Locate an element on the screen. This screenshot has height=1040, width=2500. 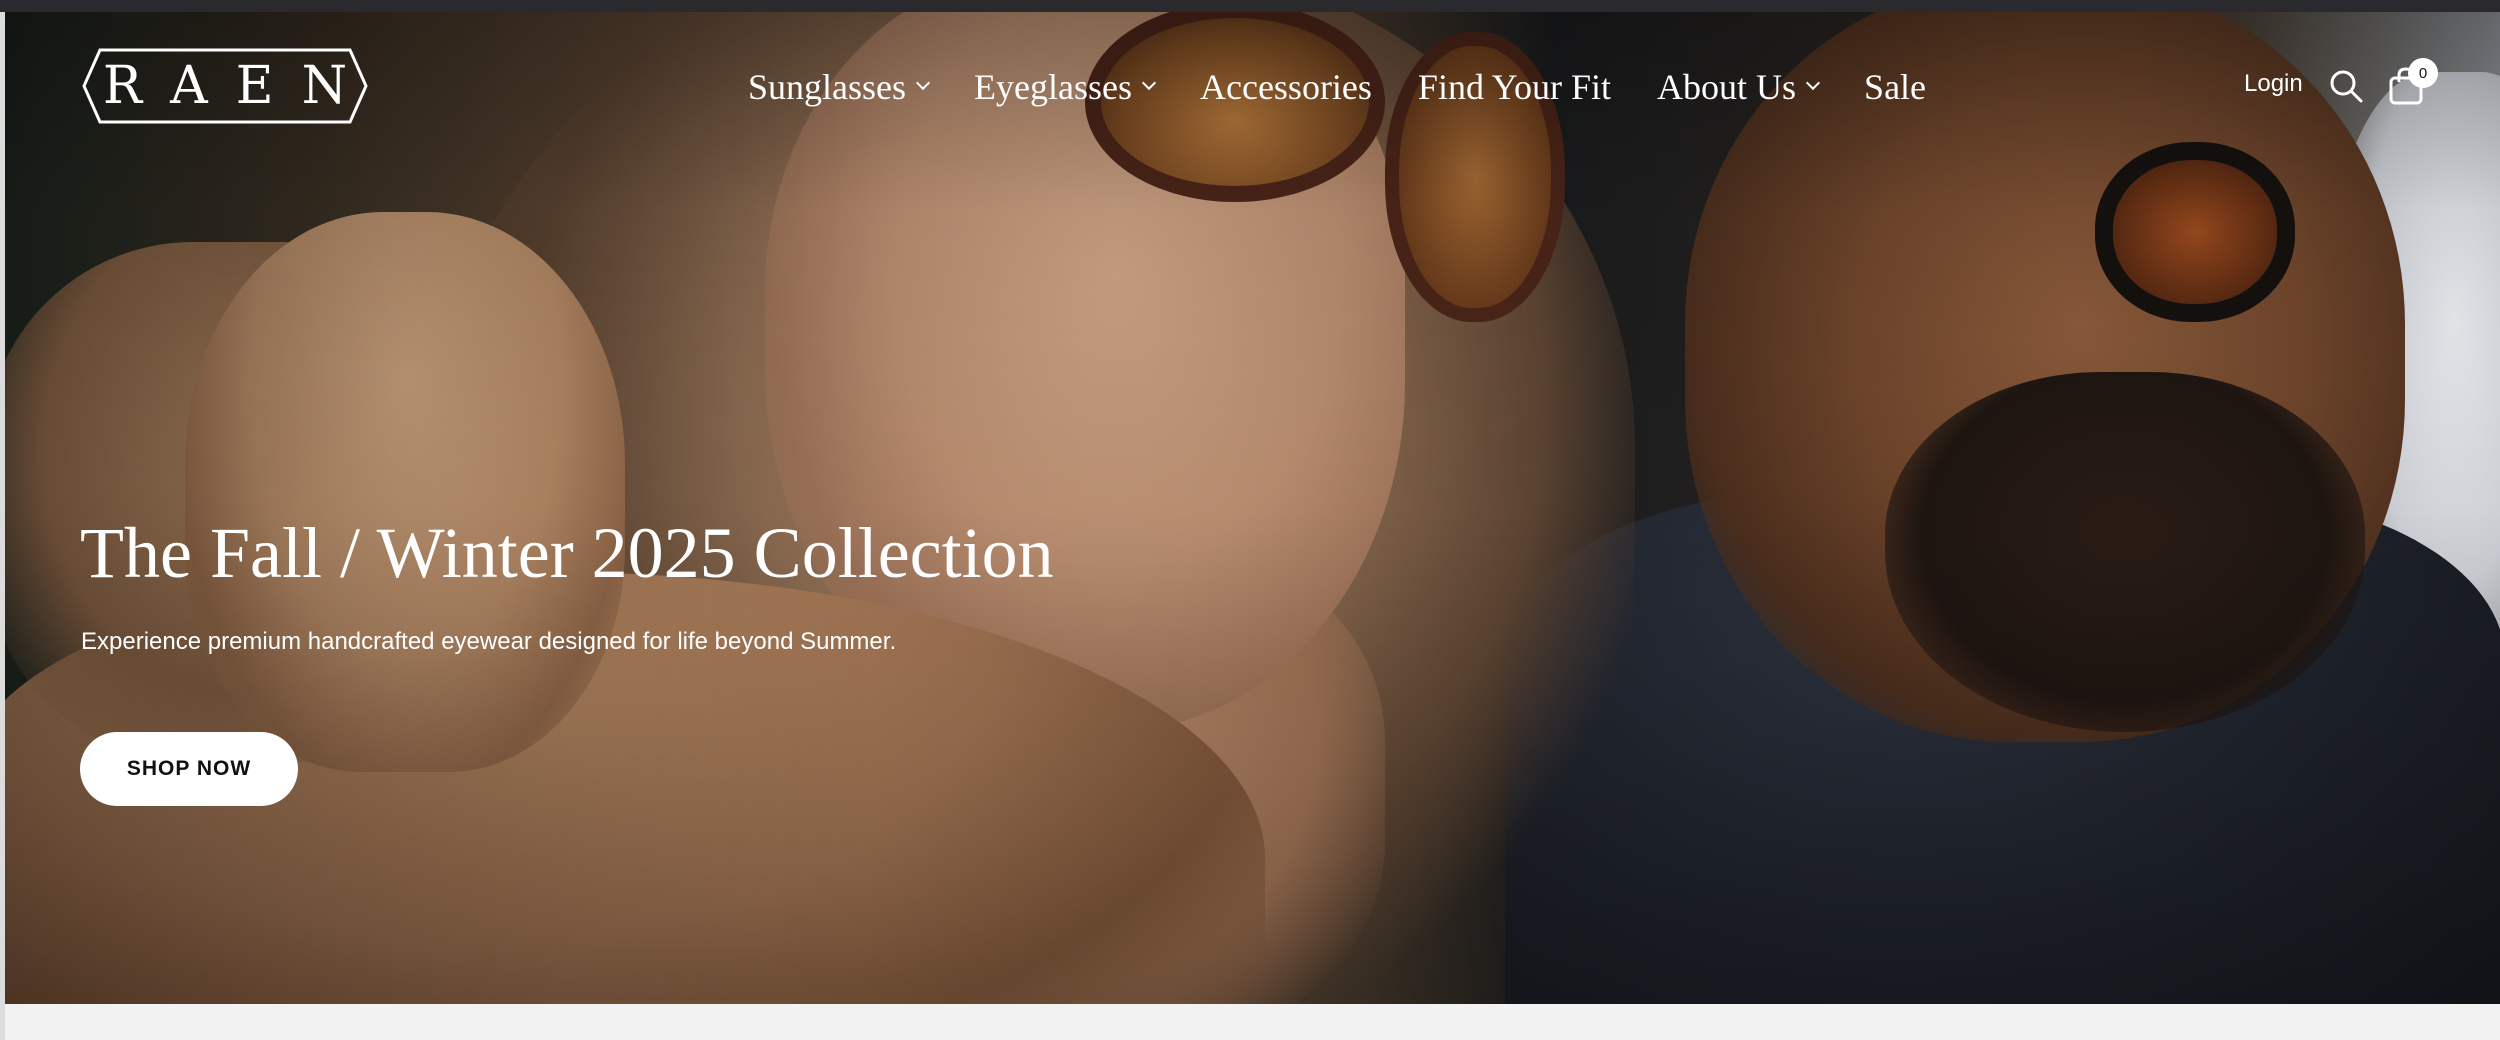
nav-item-sale: Sale is located at coordinates (1895, 87).